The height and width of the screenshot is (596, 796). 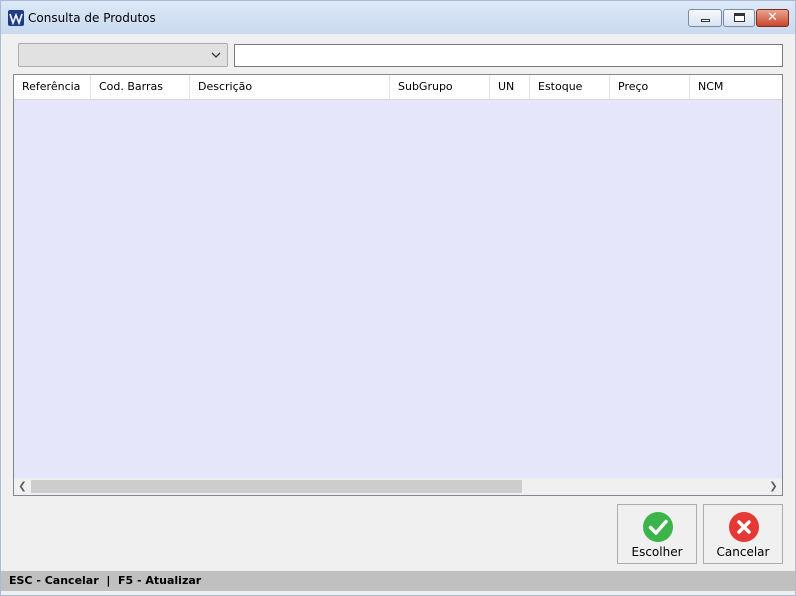 What do you see at coordinates (52, 87) in the screenshot?
I see `column-header-referencia: Referência` at bounding box center [52, 87].